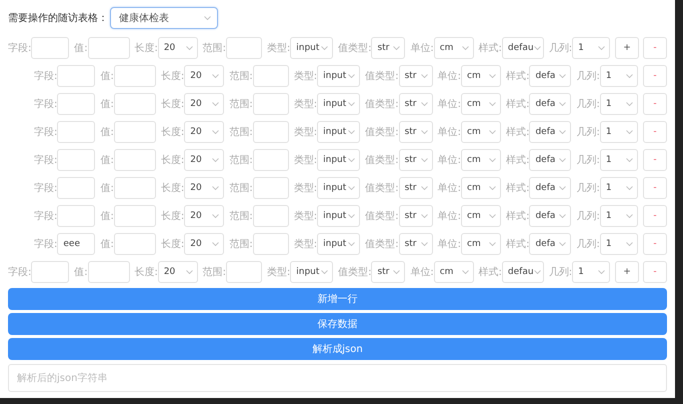 This screenshot has width=683, height=404. What do you see at coordinates (560, 48) in the screenshot?
I see `field-label: 几列:` at bounding box center [560, 48].